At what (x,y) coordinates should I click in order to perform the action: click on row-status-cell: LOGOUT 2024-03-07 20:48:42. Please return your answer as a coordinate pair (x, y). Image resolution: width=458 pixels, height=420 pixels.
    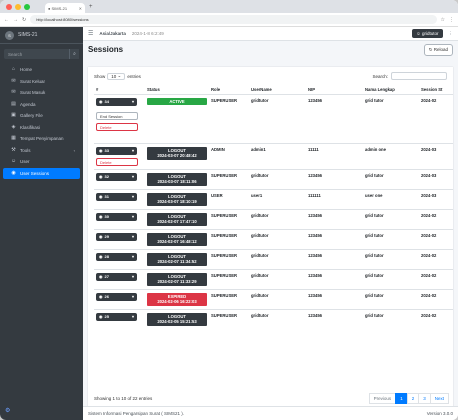
    Looking at the image, I should click on (177, 155).